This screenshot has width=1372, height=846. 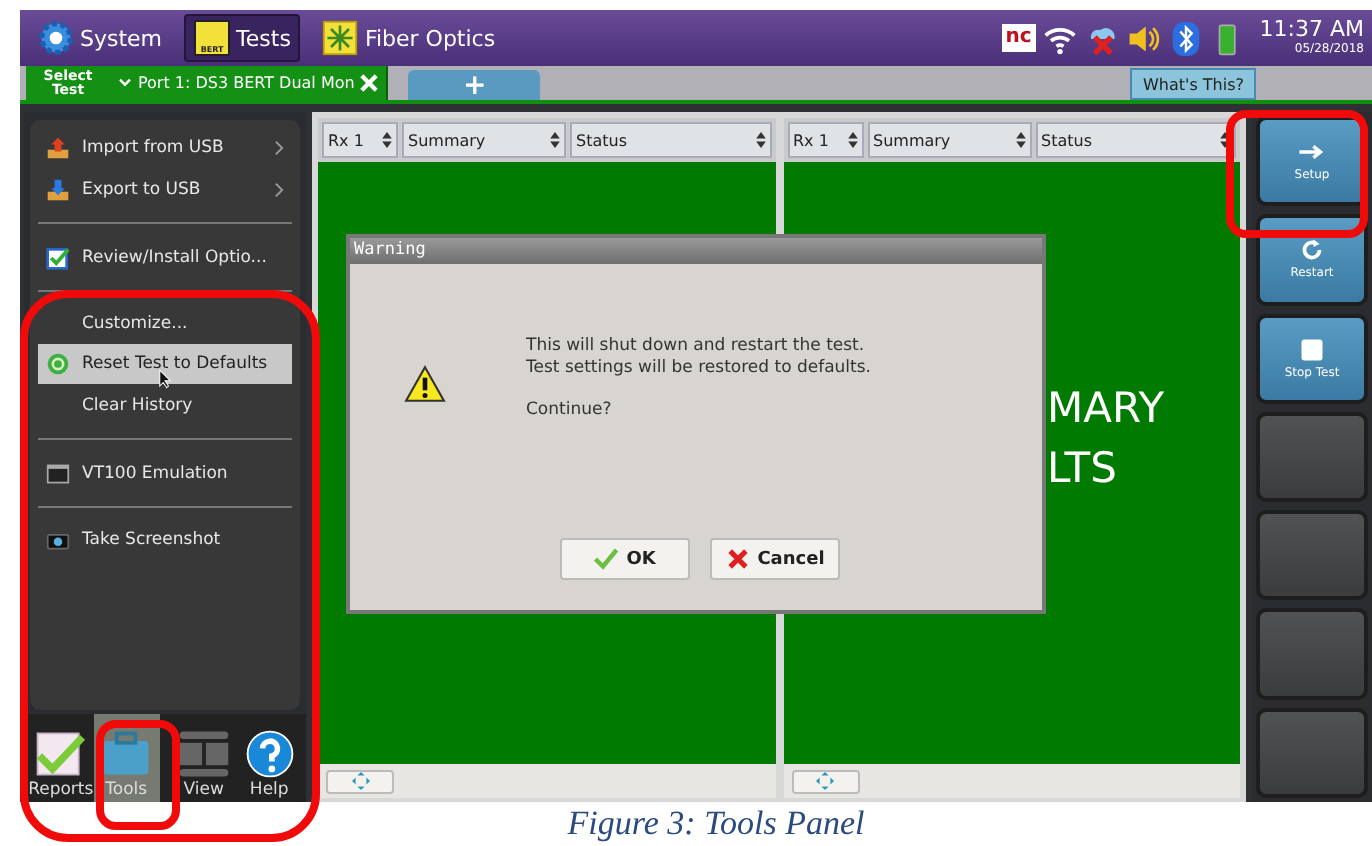 I want to click on layout-icon, so click(x=203, y=754).